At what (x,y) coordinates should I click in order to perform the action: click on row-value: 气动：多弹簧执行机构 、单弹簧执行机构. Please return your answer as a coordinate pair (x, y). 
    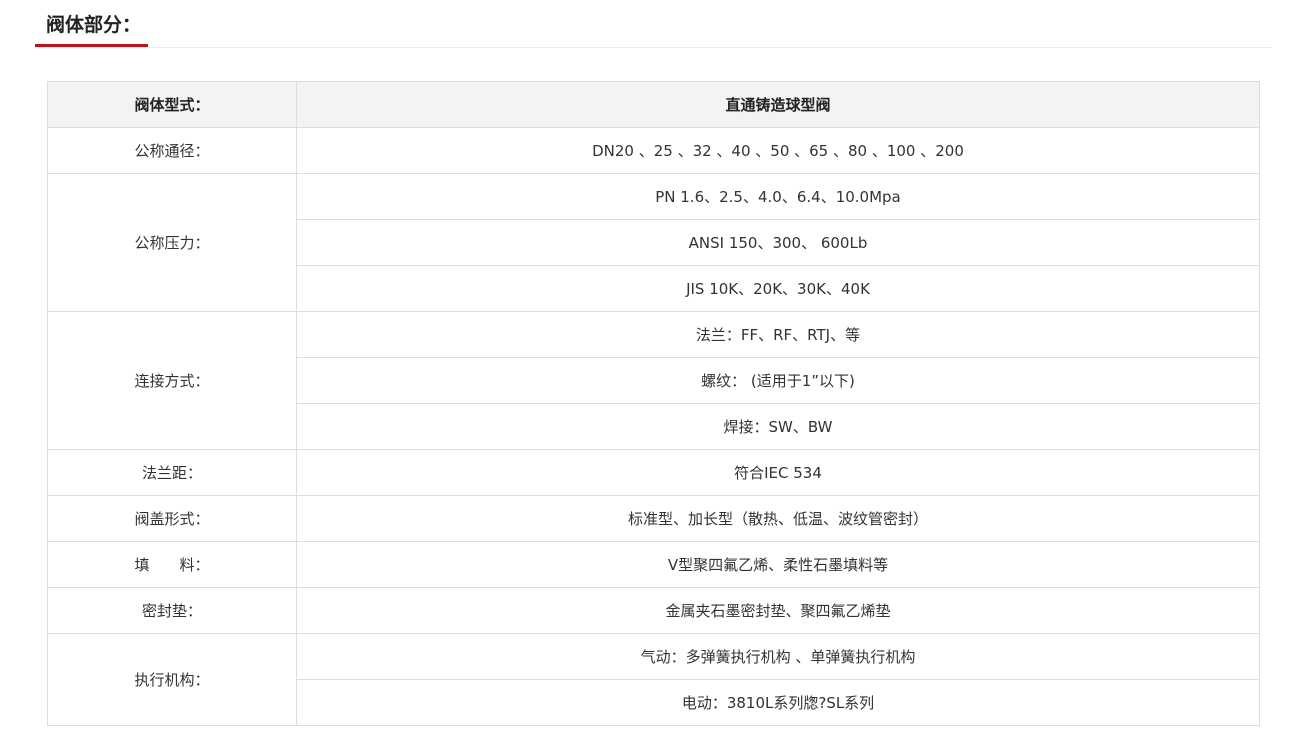
    Looking at the image, I should click on (778, 656).